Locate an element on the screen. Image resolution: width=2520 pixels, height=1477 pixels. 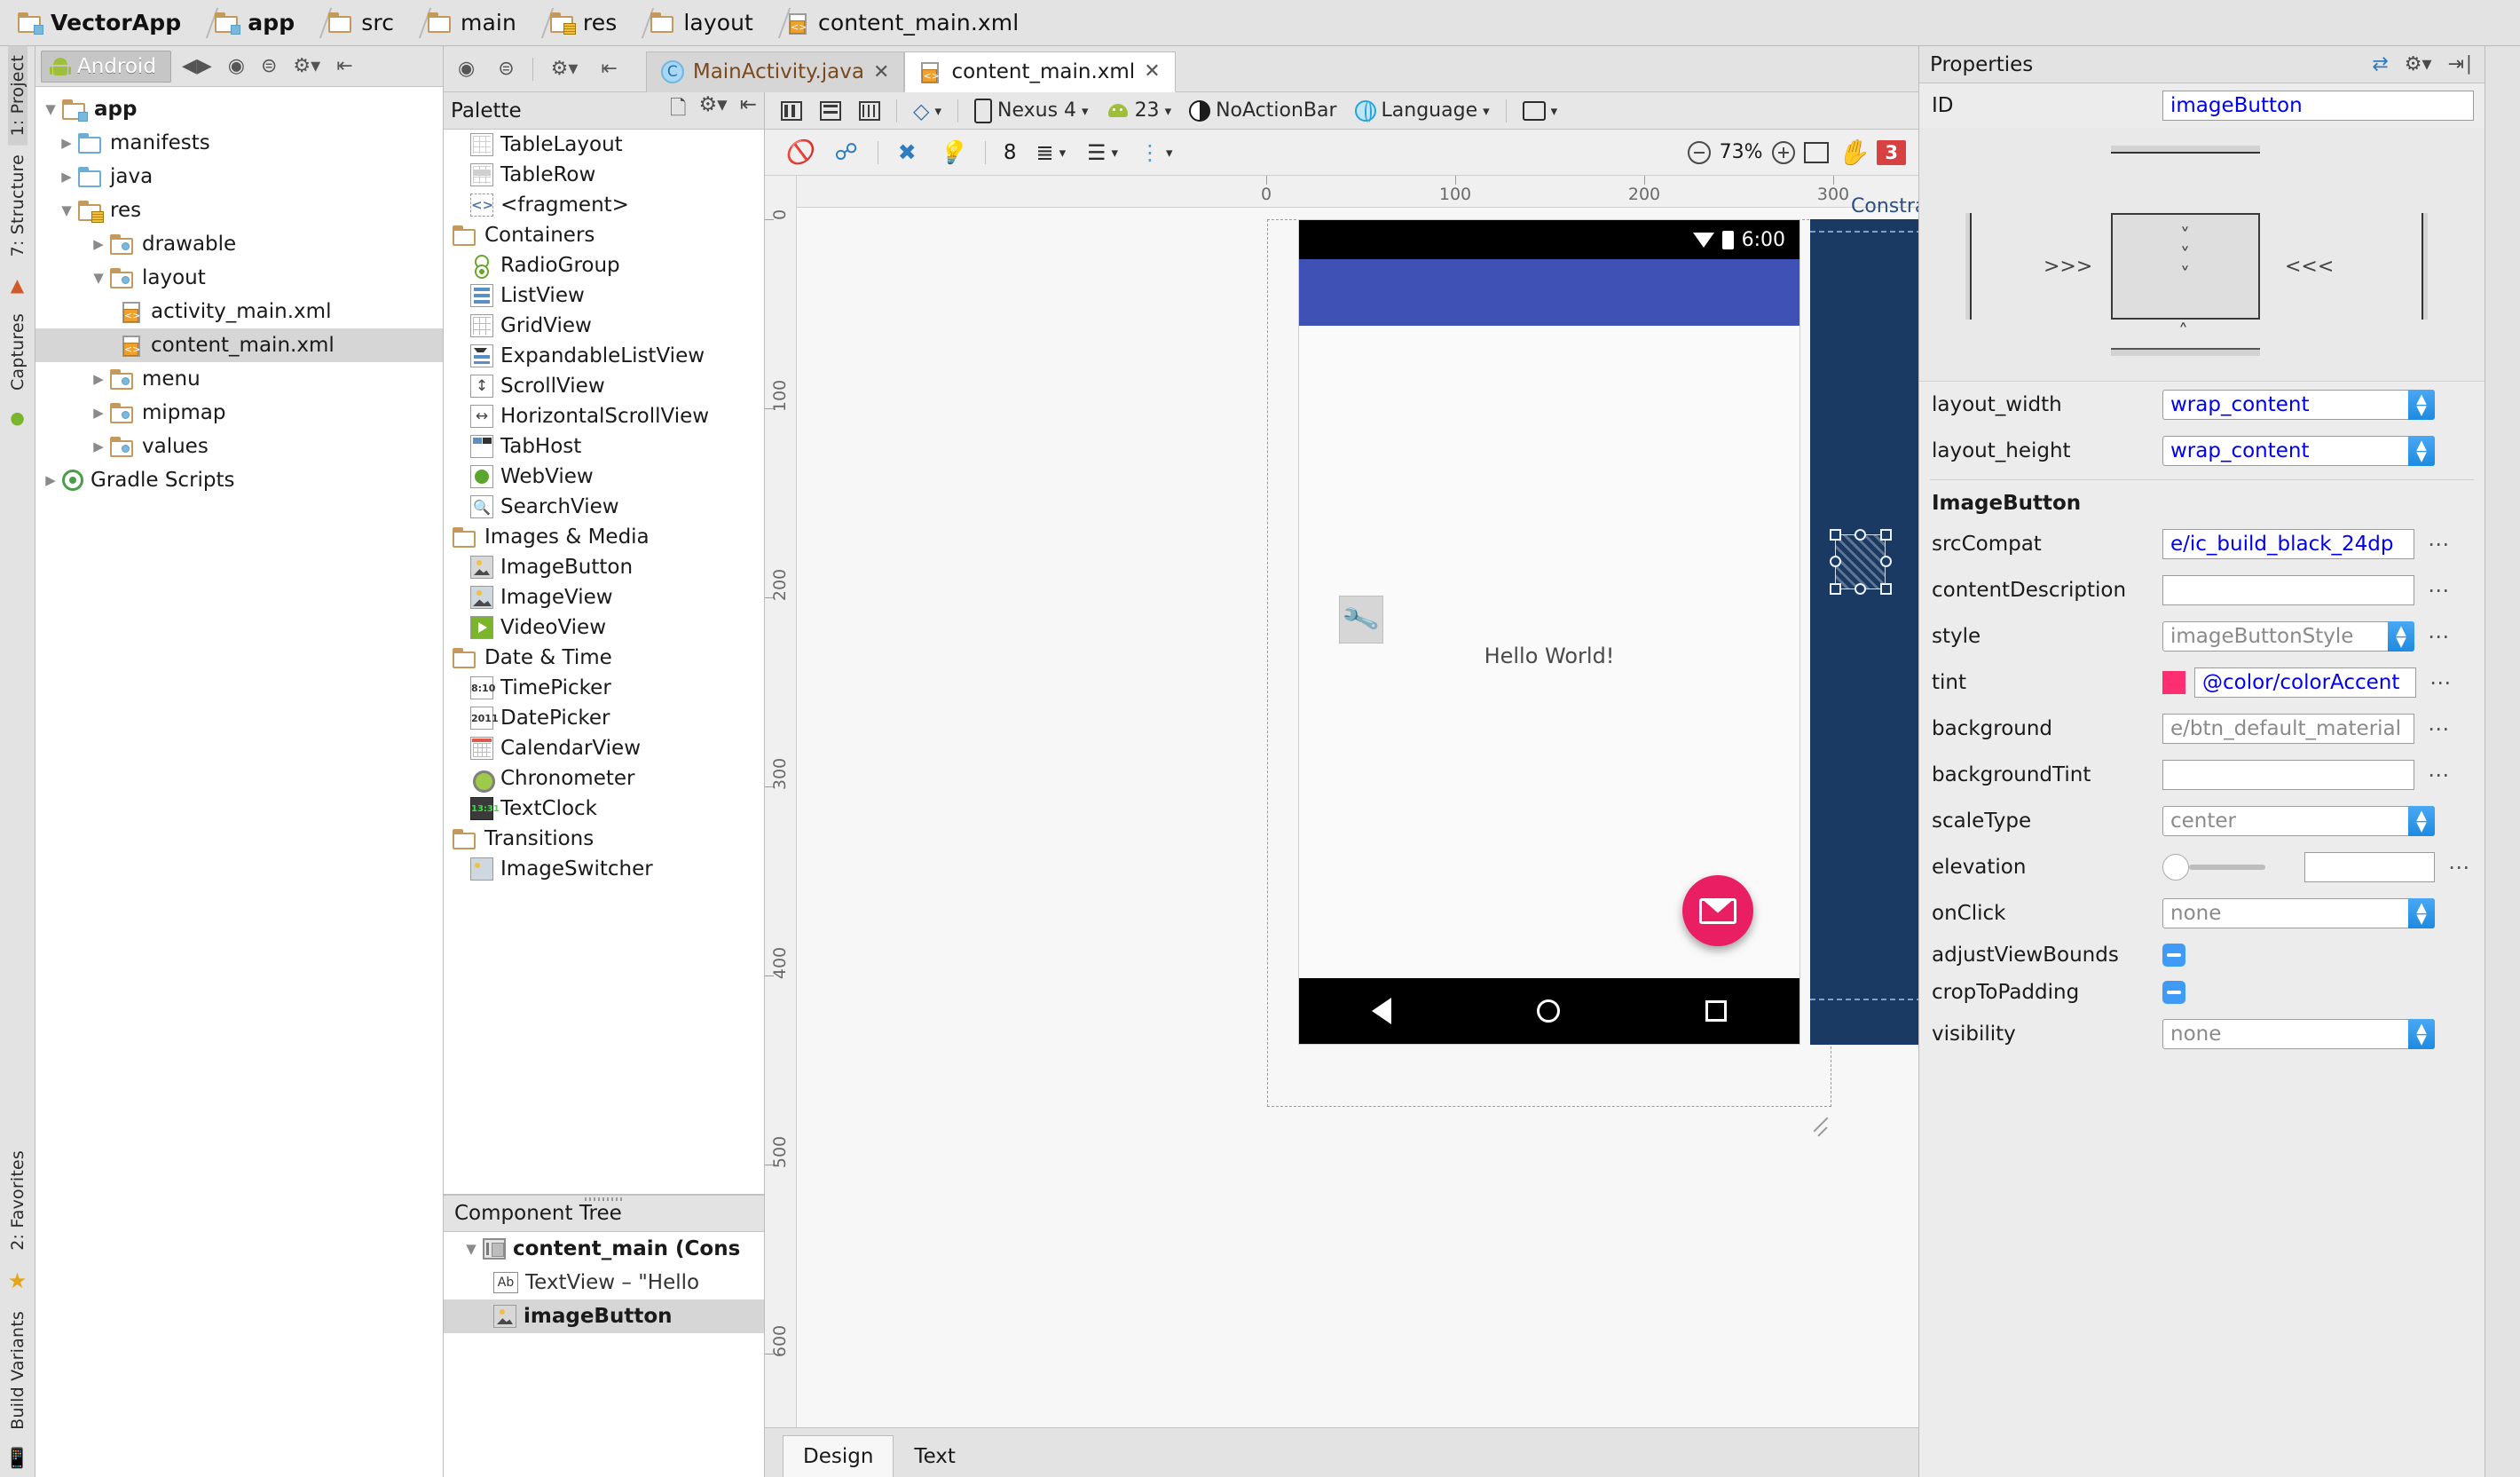
device-selector: Nexus 4 ▾ is located at coordinates (1031, 111).